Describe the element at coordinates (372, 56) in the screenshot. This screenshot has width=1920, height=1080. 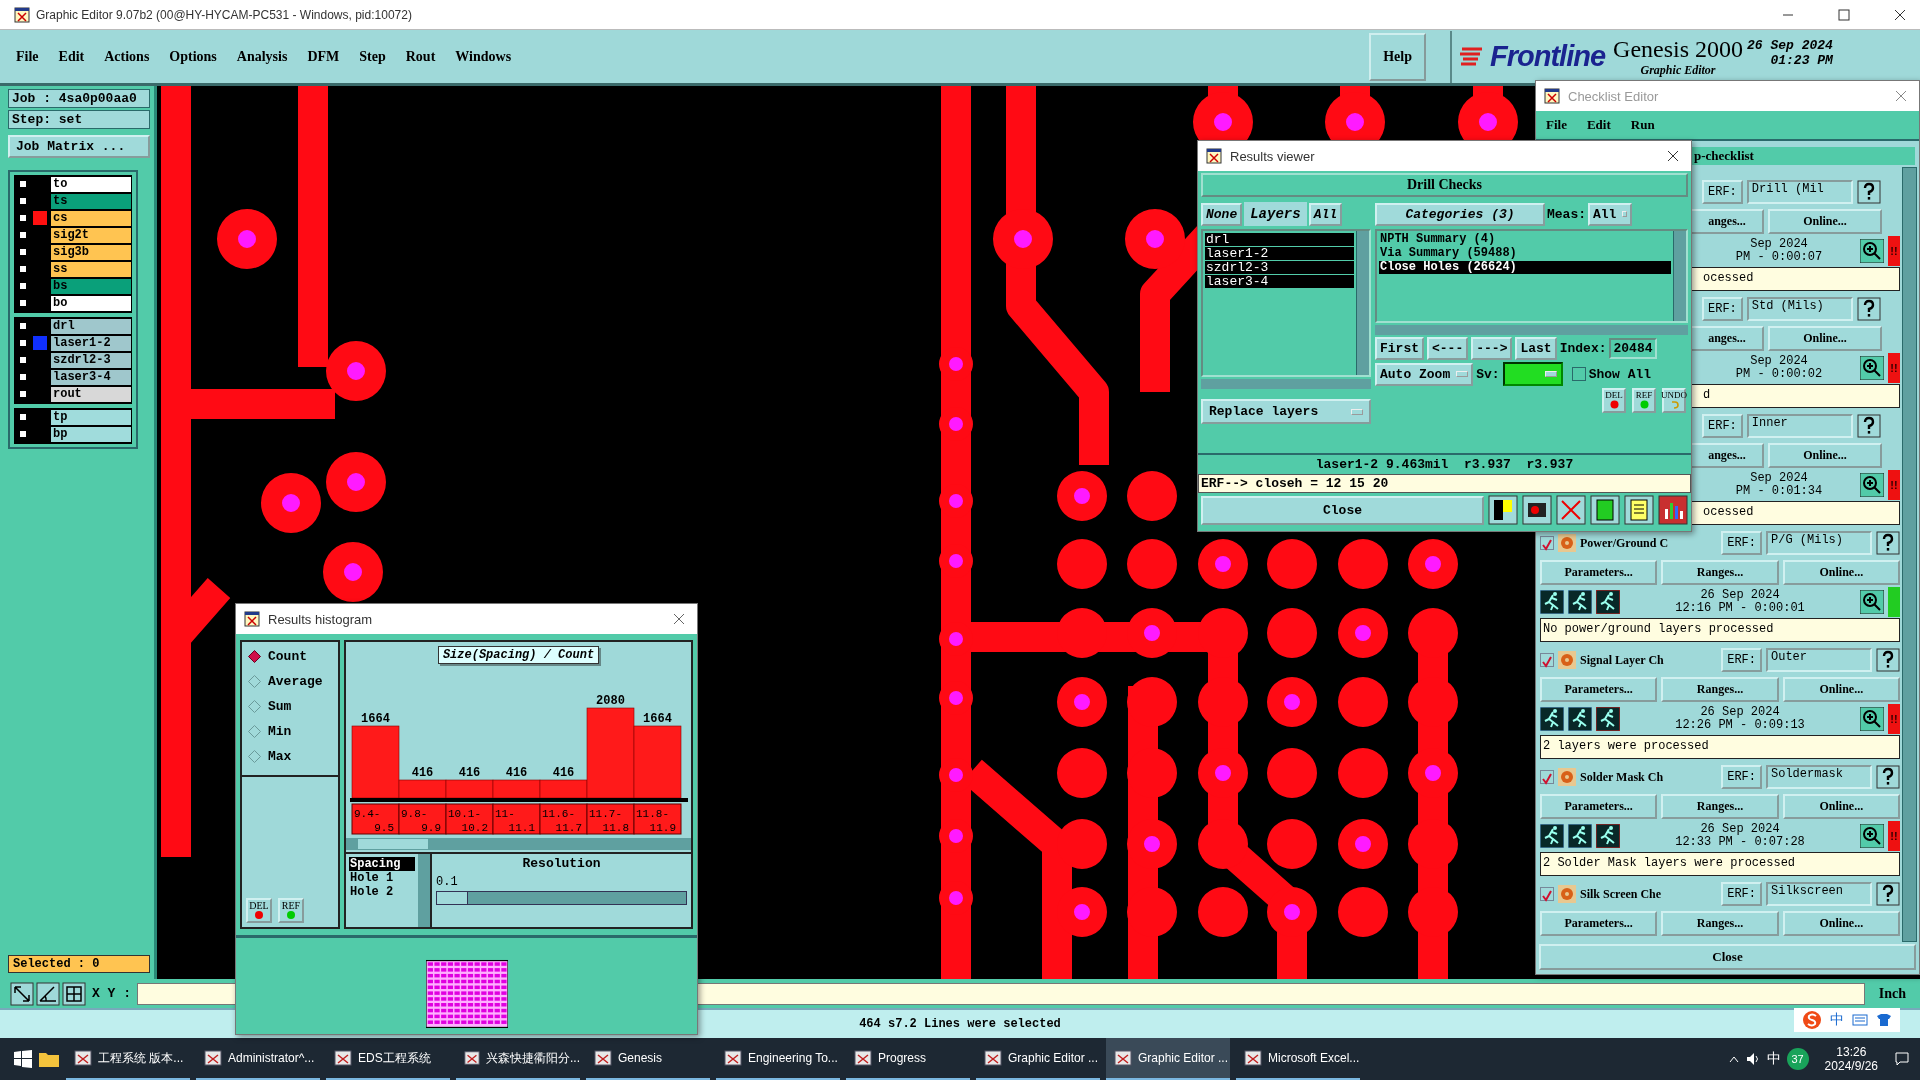
I see `menu-item: Step` at that location.